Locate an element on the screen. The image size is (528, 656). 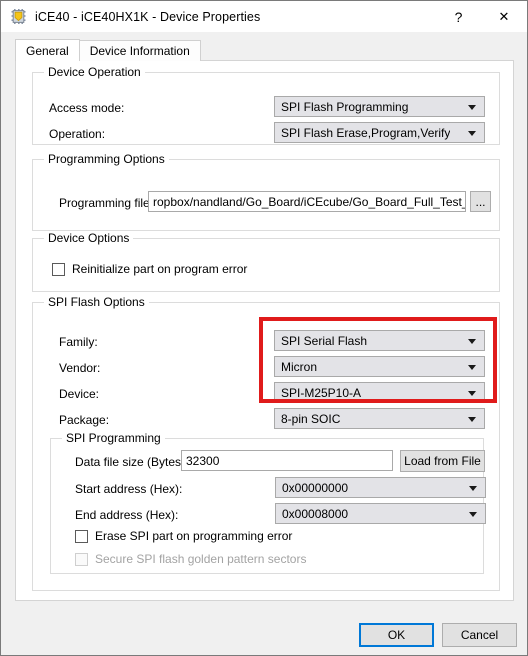
secure-golden-pattern-checkbox: Secure SPI flash golden pattern sectors is located at coordinates (190, 559).